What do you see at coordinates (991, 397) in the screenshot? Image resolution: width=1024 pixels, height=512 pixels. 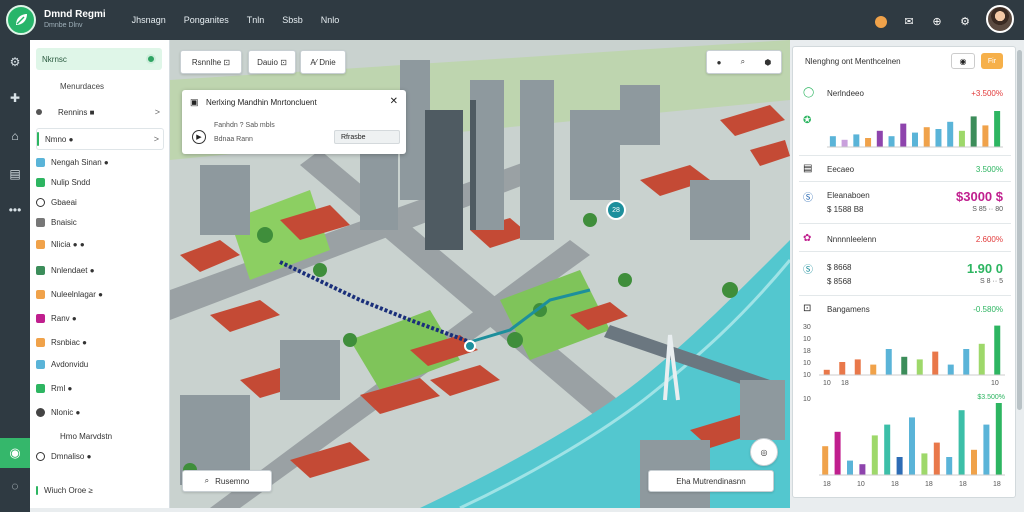 I see `top-value-label: $3.500%` at bounding box center [991, 397].